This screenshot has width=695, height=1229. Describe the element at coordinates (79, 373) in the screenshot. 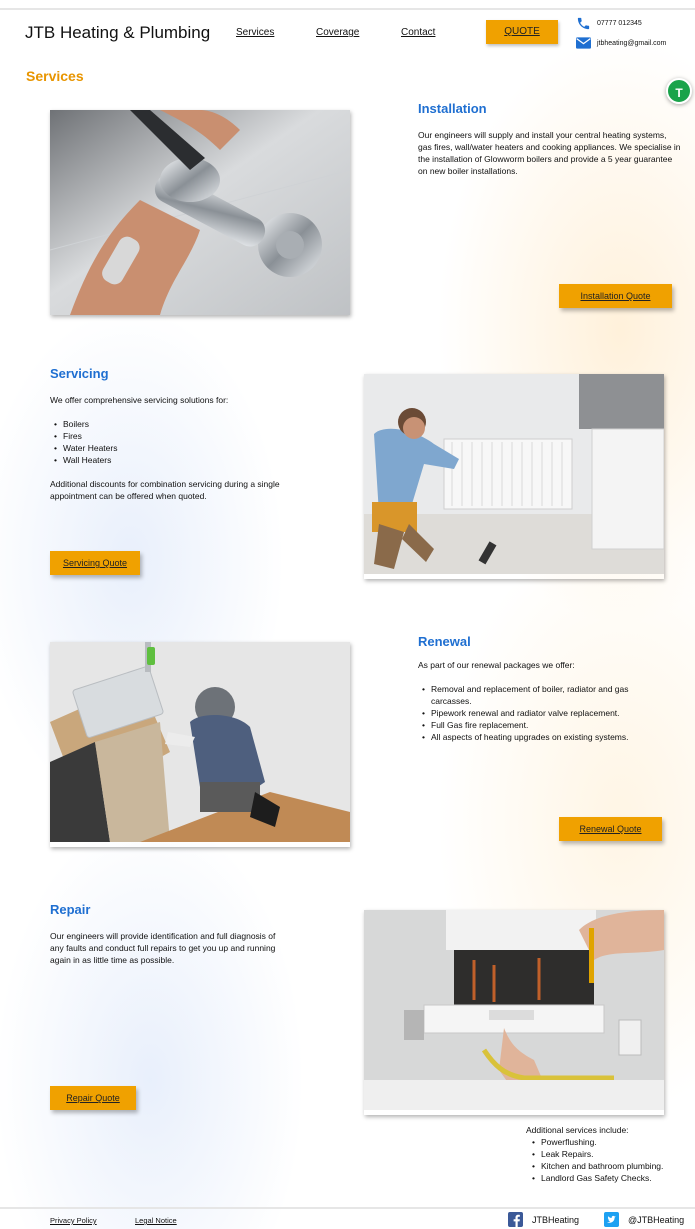

I see `servicing-title: Servicing` at that location.